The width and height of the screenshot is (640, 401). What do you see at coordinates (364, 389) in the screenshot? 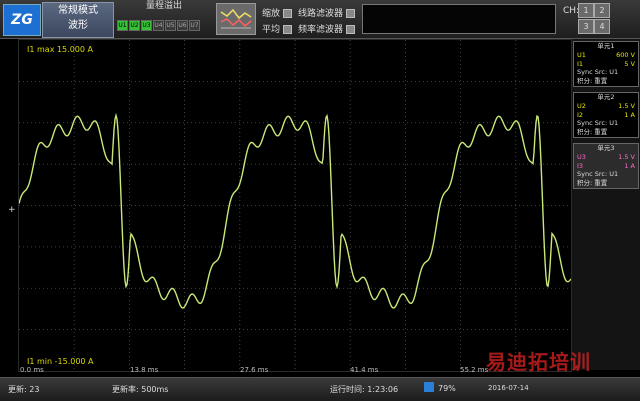
I see `run-time: 运行时间: 1:23:06` at bounding box center [364, 389].